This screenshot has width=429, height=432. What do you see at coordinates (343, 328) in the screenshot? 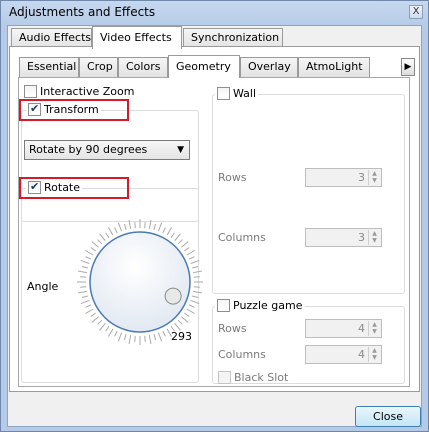
I see `puzzle-rows-spinbox: 4 ▲ ▼` at bounding box center [343, 328].